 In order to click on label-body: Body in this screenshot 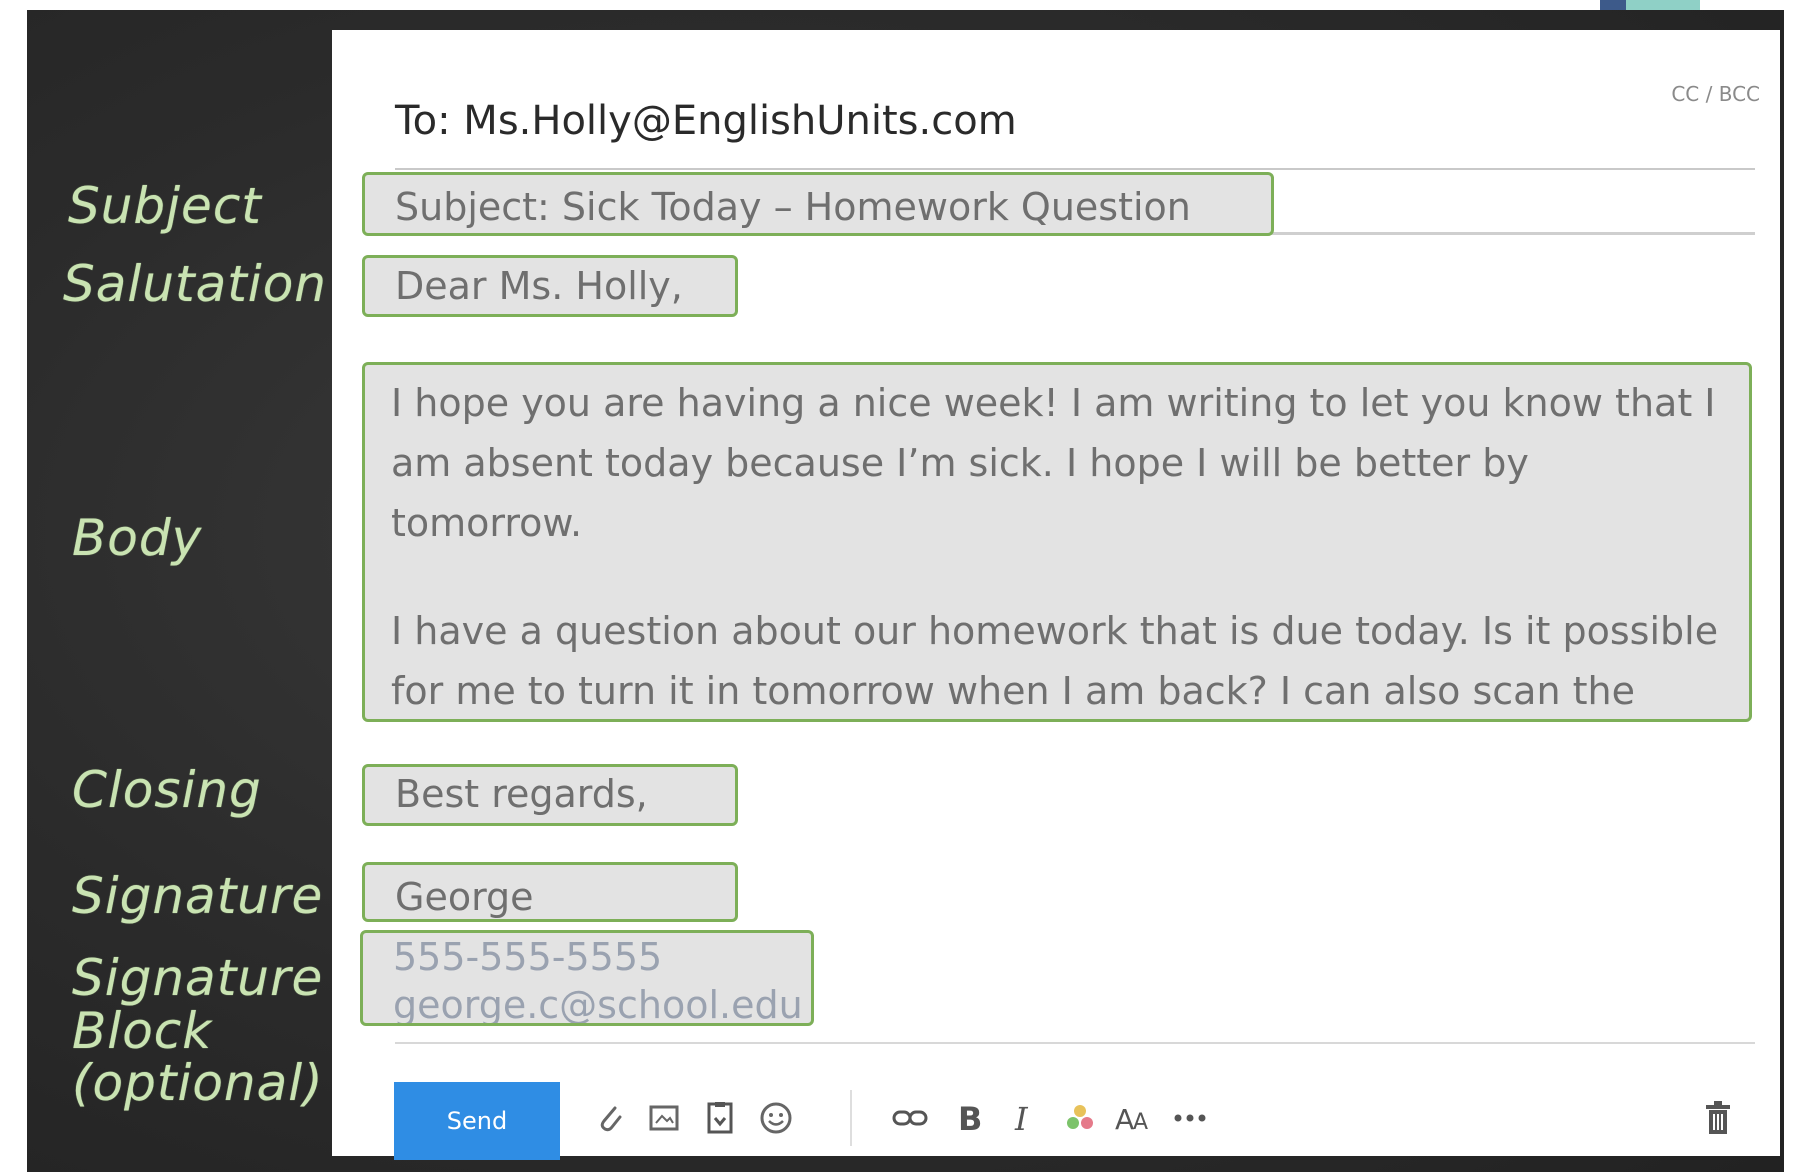, I will do `click(137, 538)`.